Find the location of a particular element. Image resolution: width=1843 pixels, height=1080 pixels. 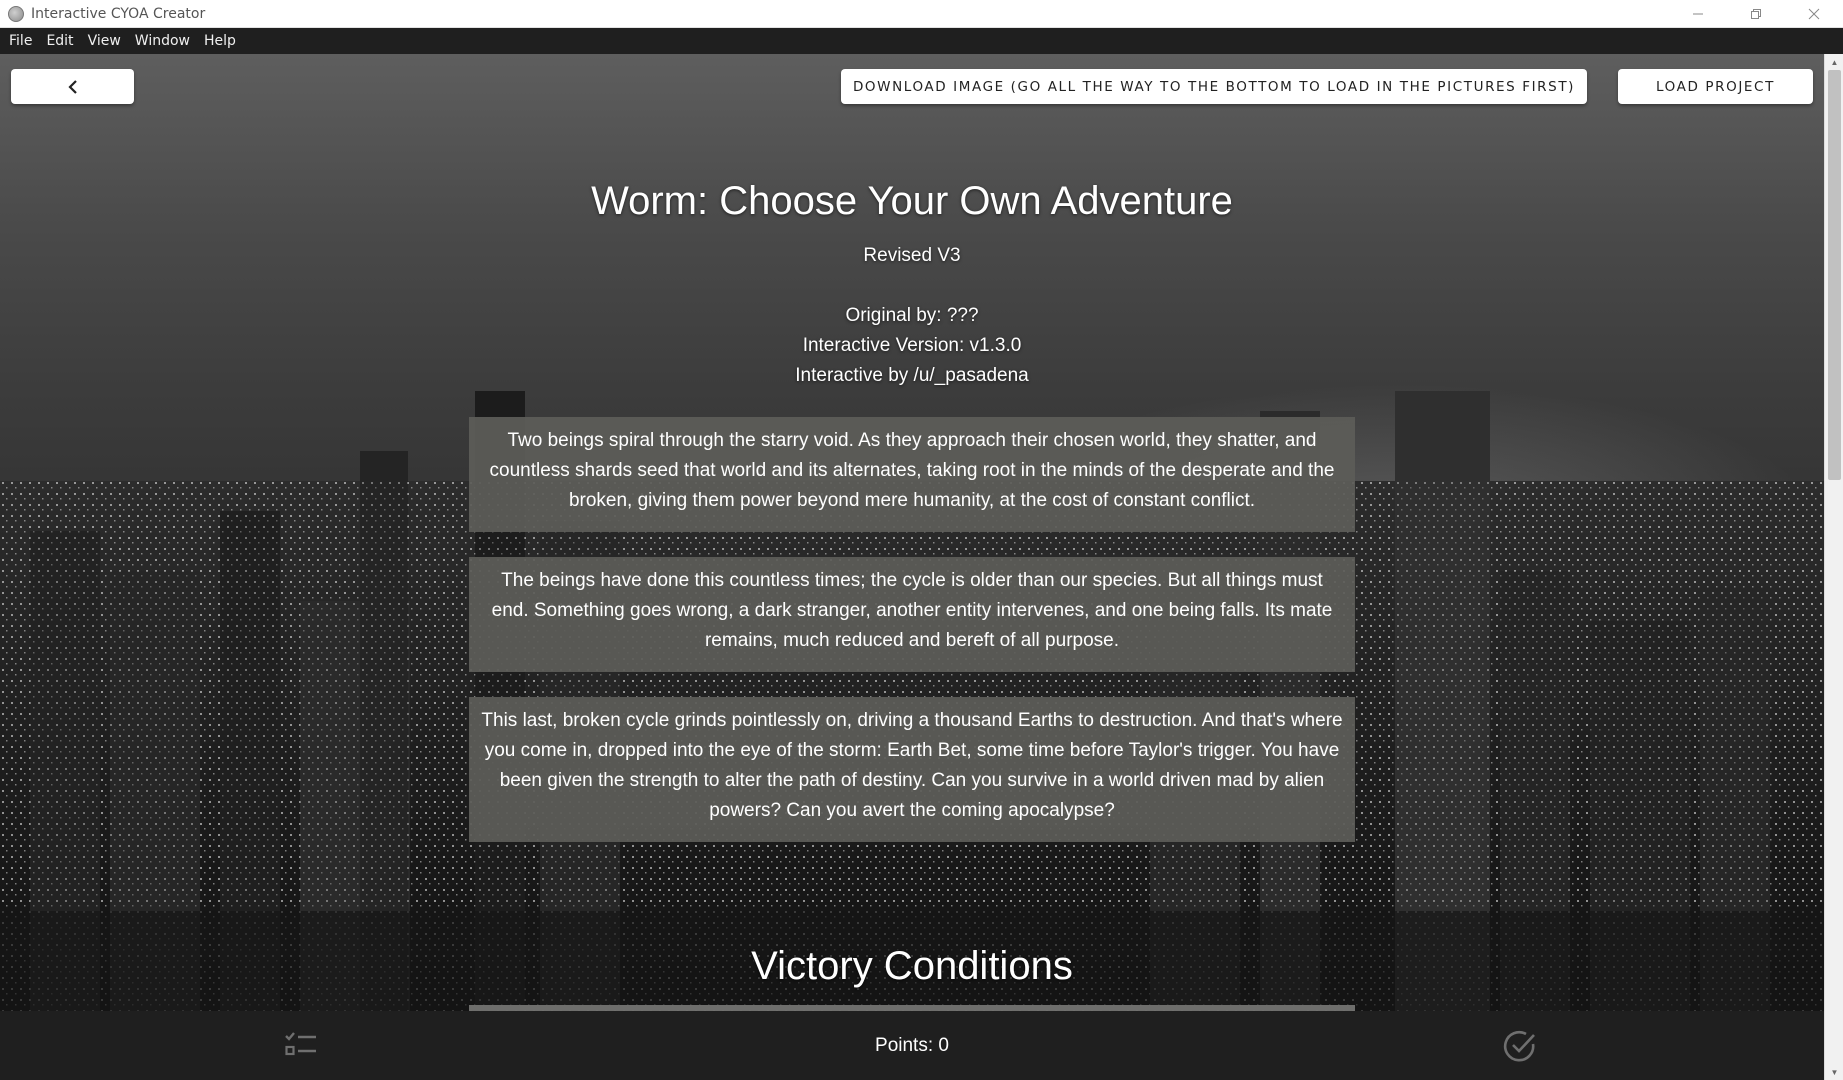

menu-file: File is located at coordinates (20, 41).